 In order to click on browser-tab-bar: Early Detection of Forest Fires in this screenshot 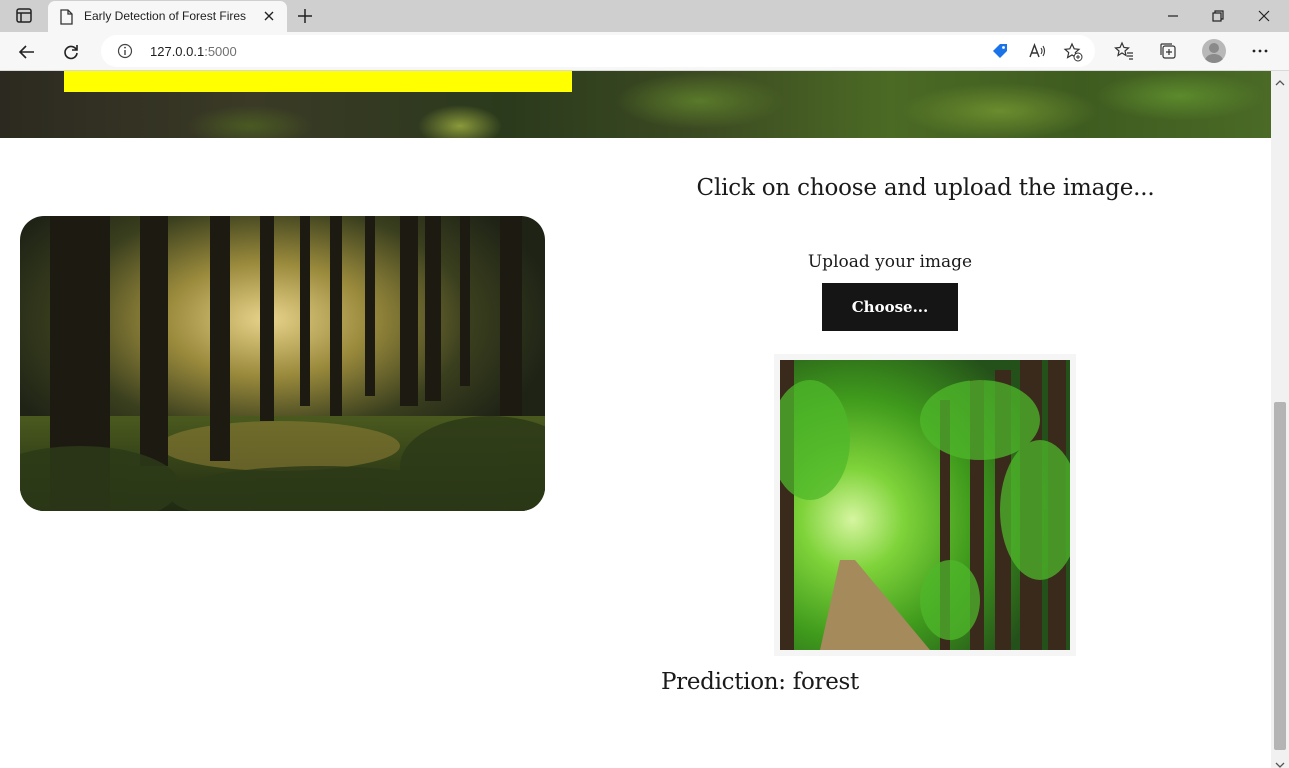, I will do `click(644, 16)`.